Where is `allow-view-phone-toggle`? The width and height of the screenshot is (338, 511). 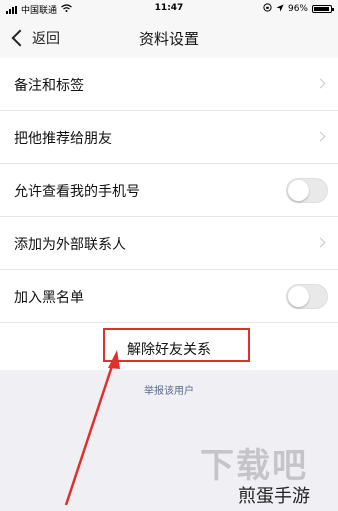 allow-view-phone-toggle is located at coordinates (307, 190).